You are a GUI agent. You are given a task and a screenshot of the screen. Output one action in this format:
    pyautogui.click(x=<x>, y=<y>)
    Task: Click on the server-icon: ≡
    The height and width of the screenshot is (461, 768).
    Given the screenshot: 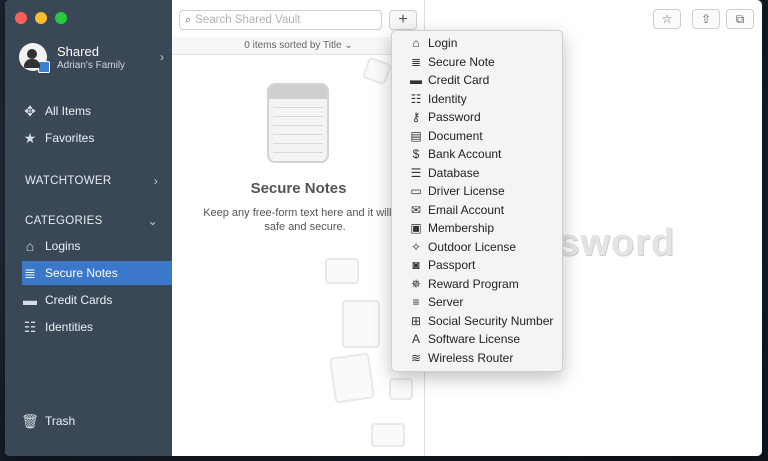 What is the action you would take?
    pyautogui.click(x=416, y=302)
    